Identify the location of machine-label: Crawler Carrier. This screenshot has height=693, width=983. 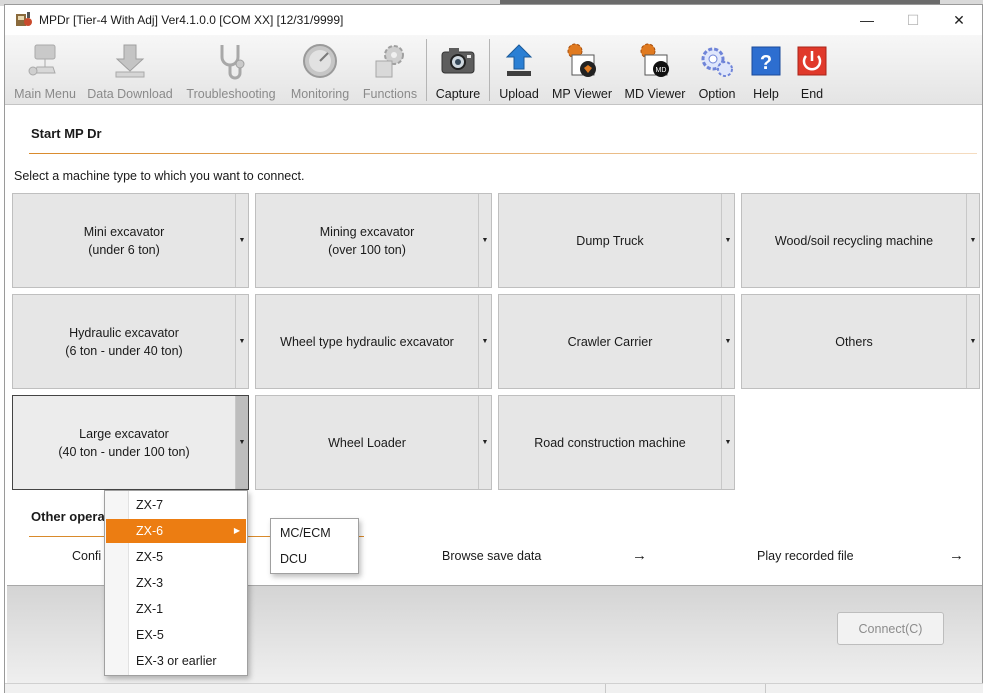
(610, 341).